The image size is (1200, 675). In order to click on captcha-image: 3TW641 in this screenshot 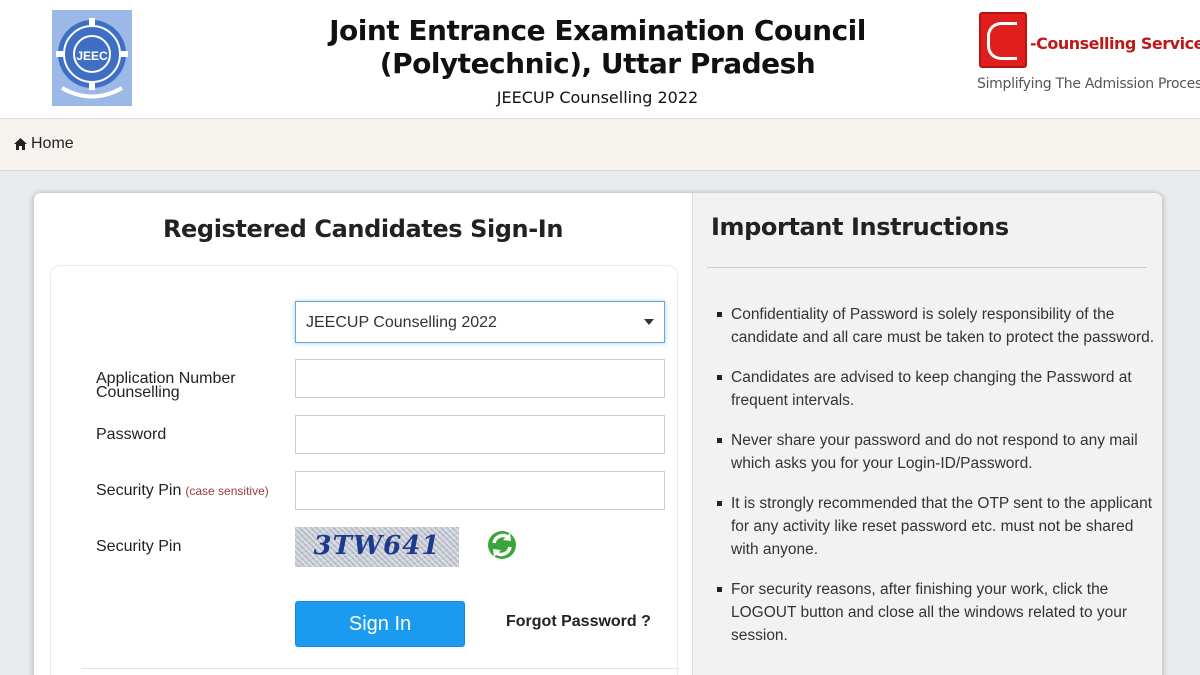, I will do `click(377, 547)`.